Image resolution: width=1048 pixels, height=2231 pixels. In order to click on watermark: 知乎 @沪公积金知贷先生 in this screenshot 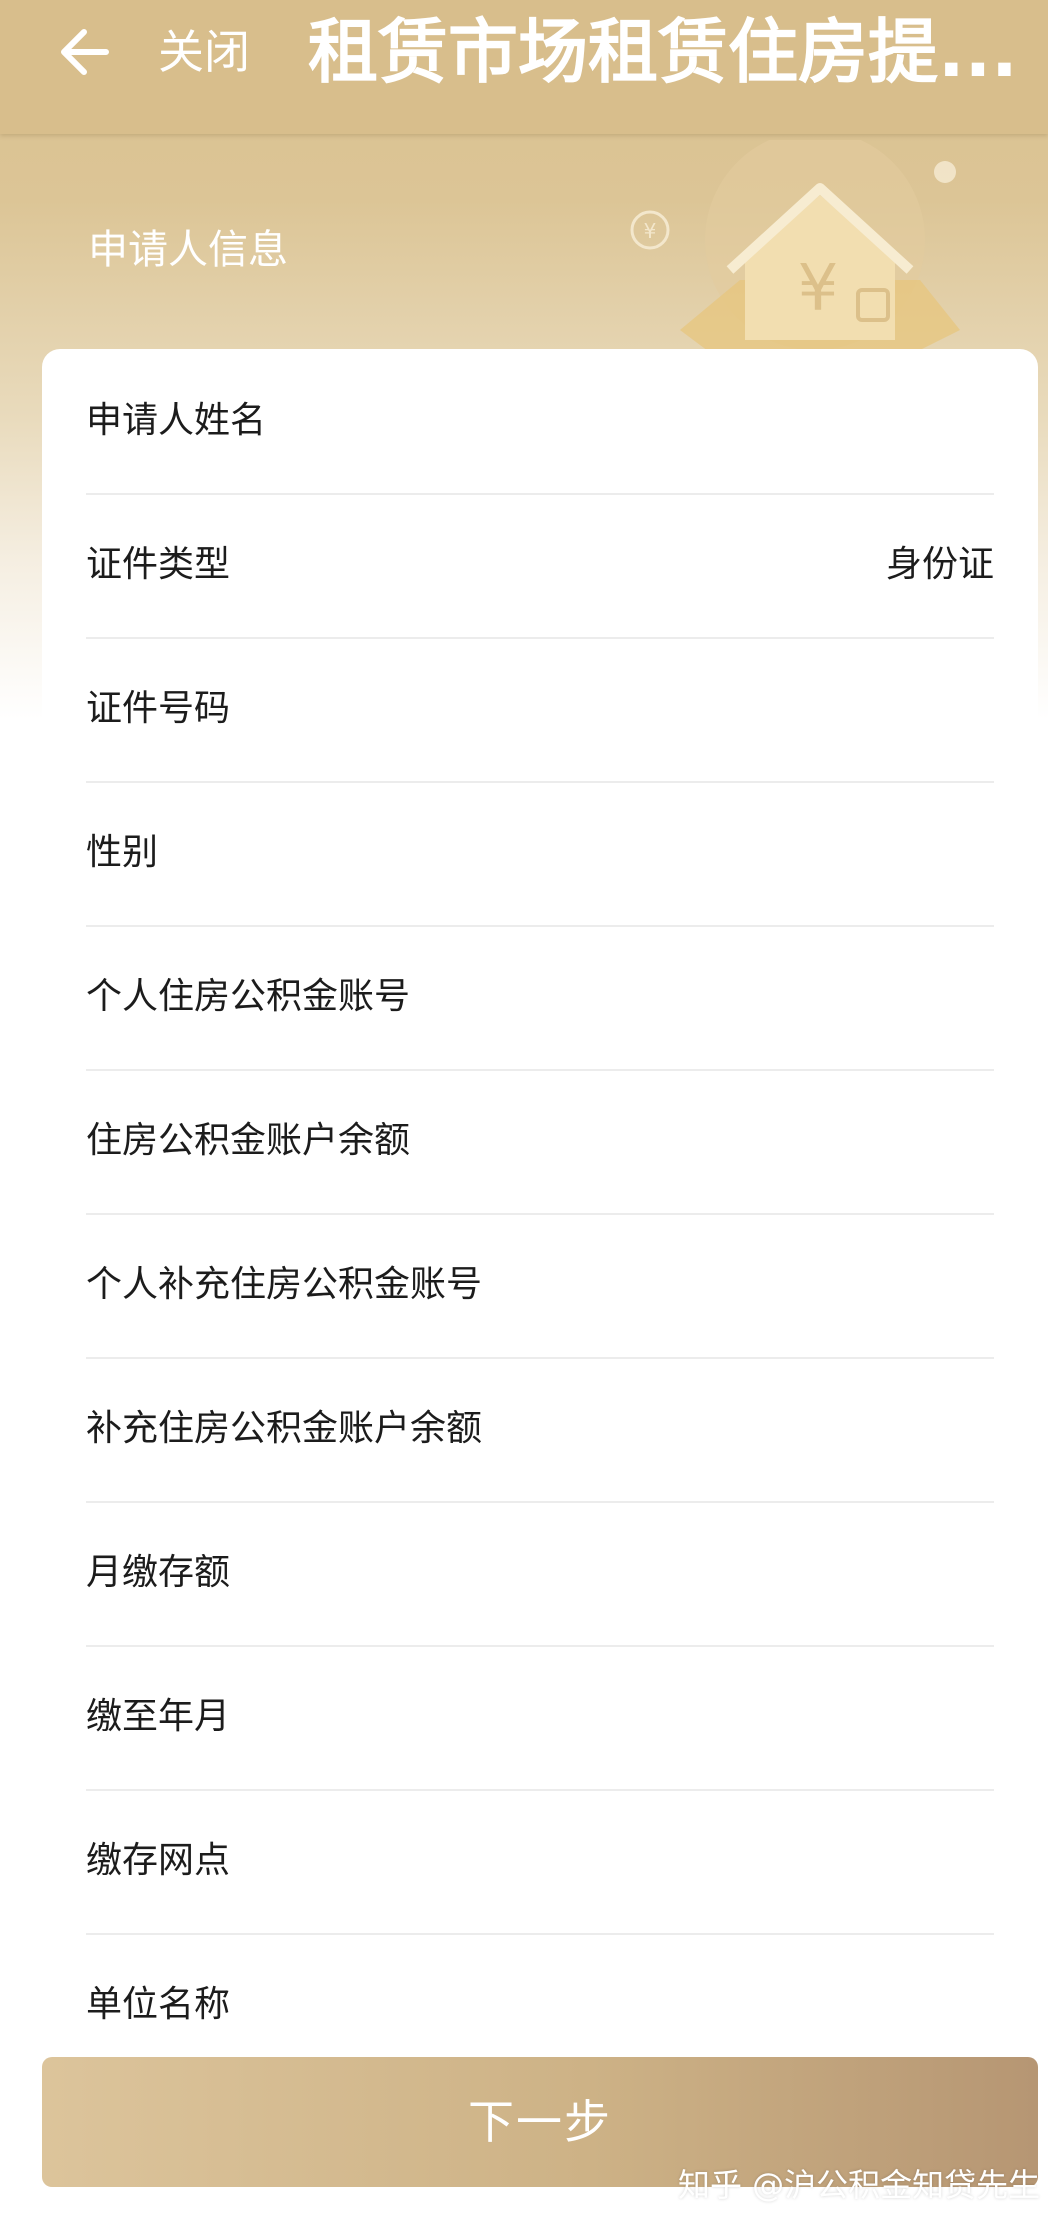, I will do `click(859, 2185)`.